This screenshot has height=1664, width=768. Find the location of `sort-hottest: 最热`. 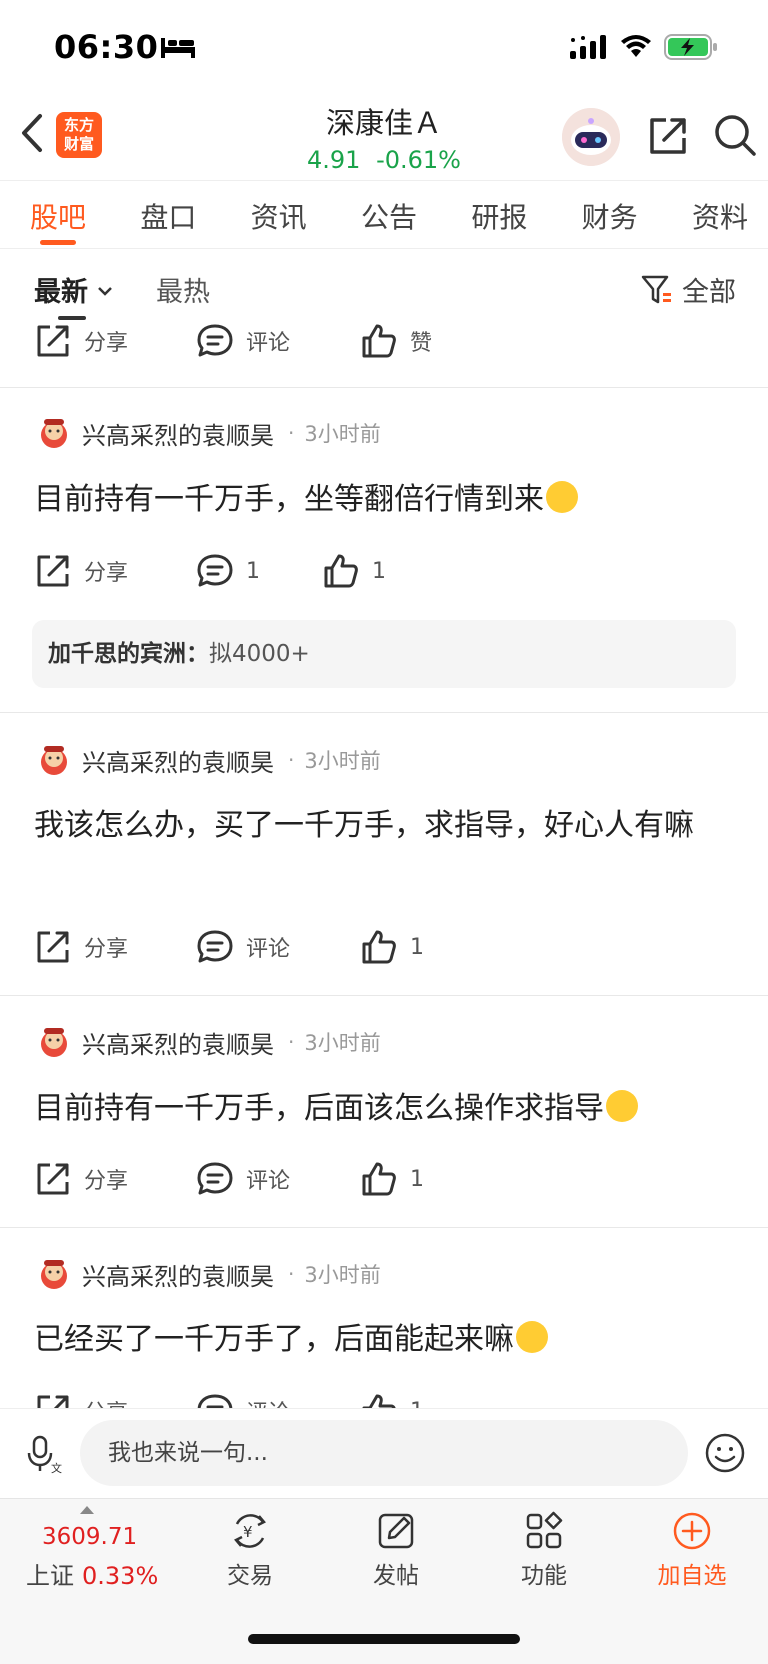

sort-hottest: 最热 is located at coordinates (183, 289).